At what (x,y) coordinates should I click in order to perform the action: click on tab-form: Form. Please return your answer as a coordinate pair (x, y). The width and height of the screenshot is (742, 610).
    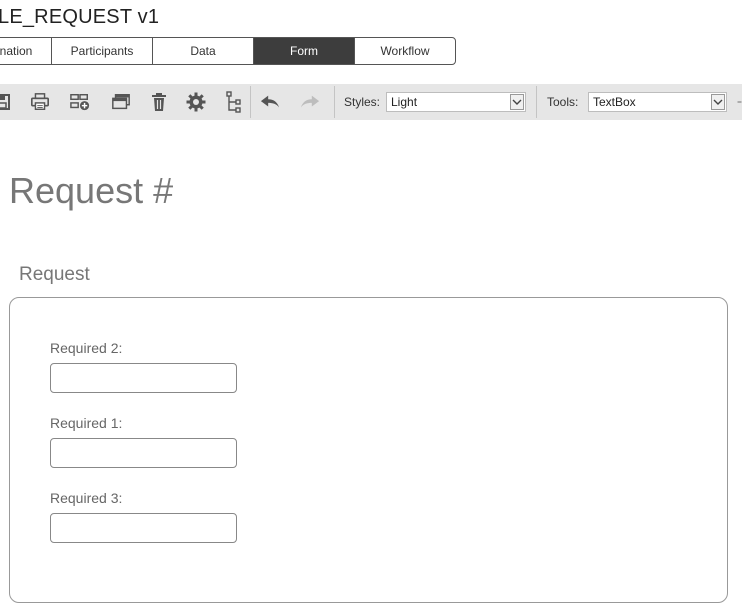
    Looking at the image, I should click on (304, 51).